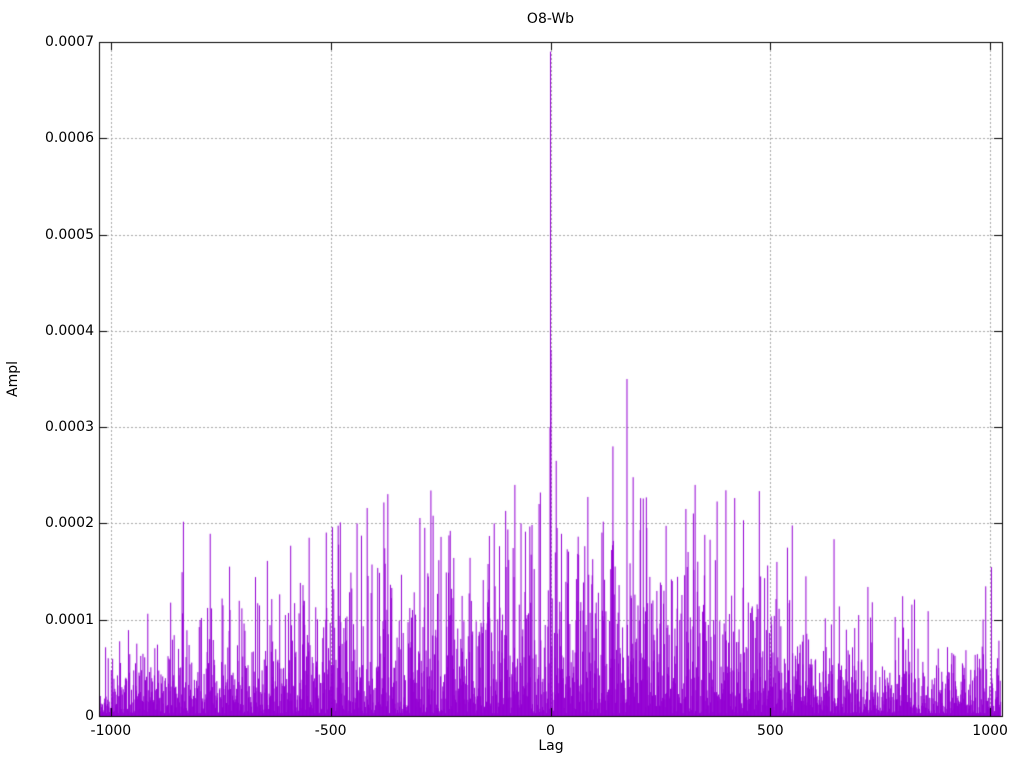  What do you see at coordinates (69, 330) in the screenshot?
I see `y-tick-label: 0.0004` at bounding box center [69, 330].